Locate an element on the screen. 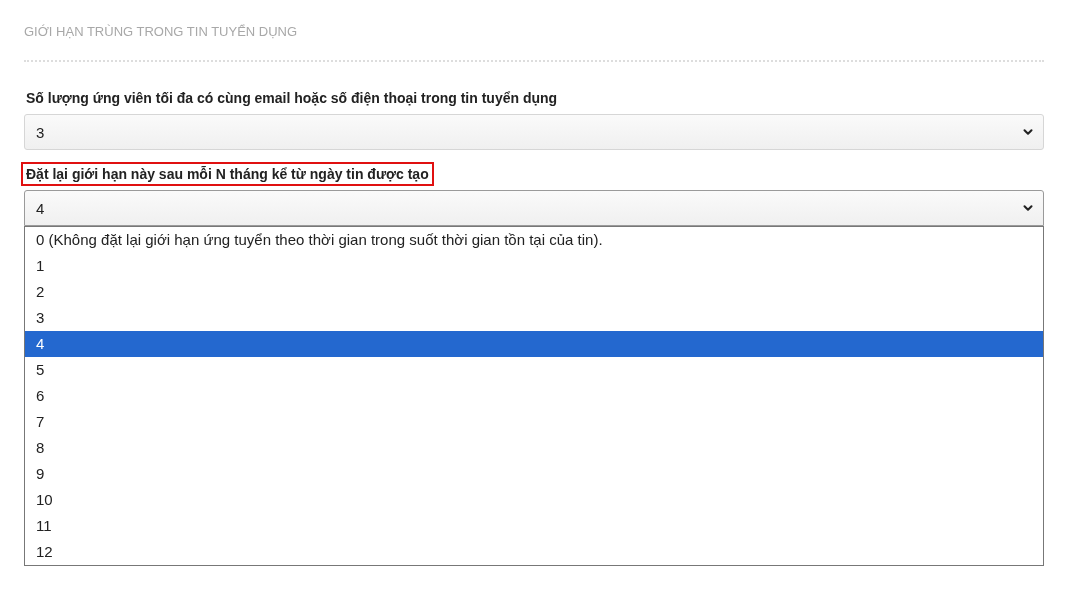  select-value: 3 is located at coordinates (40, 132).